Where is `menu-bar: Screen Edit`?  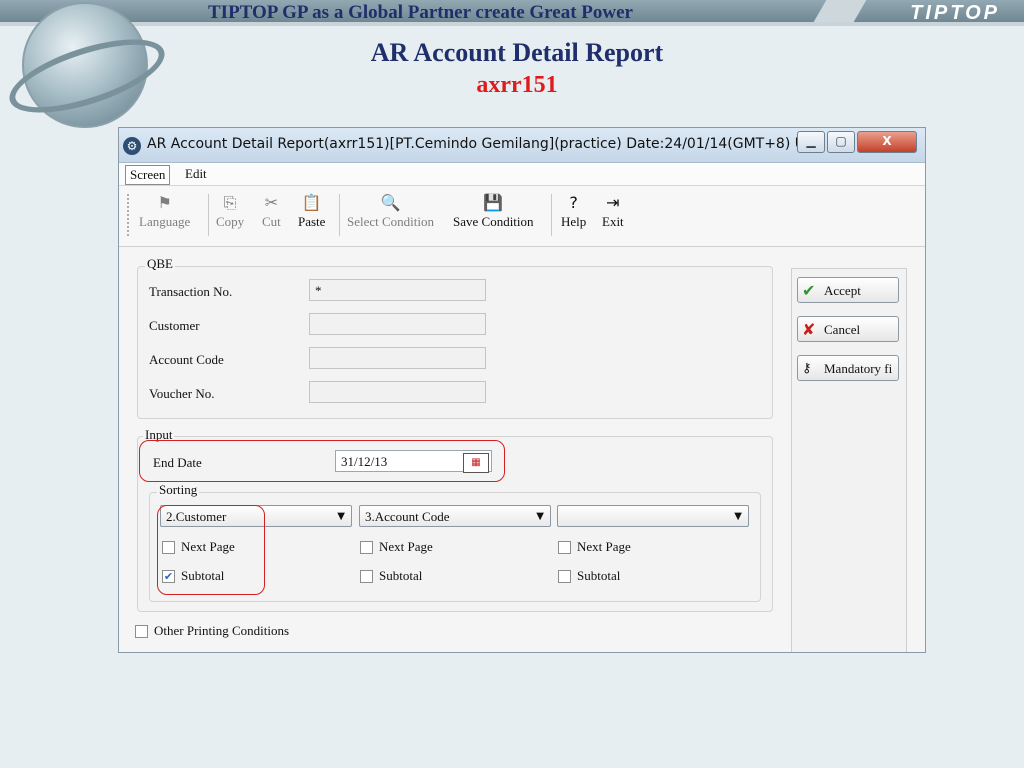
menu-bar: Screen Edit is located at coordinates (522, 174).